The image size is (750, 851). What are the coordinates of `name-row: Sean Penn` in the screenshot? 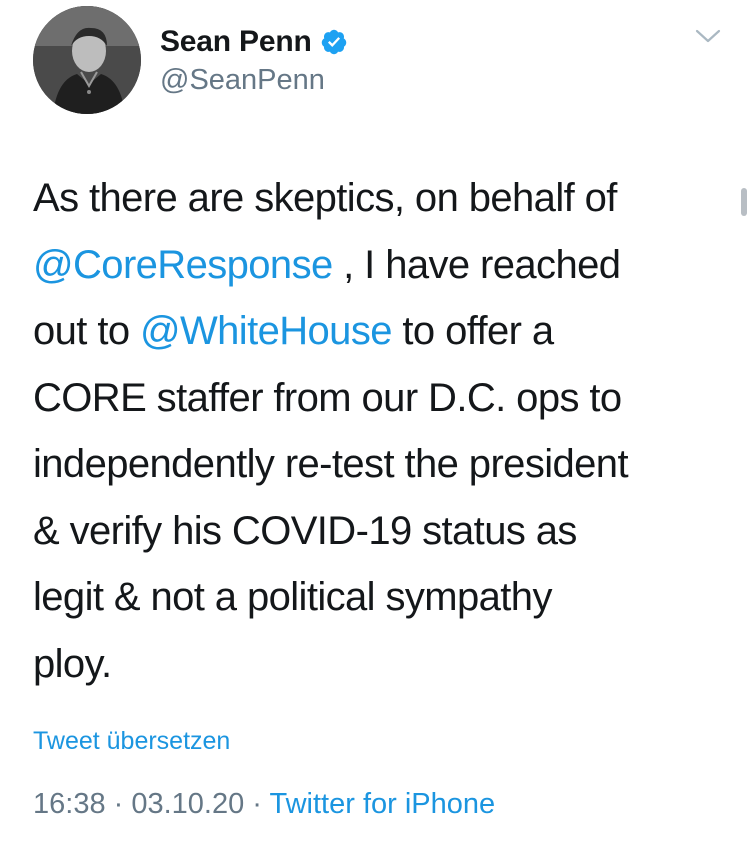 It's located at (254, 42).